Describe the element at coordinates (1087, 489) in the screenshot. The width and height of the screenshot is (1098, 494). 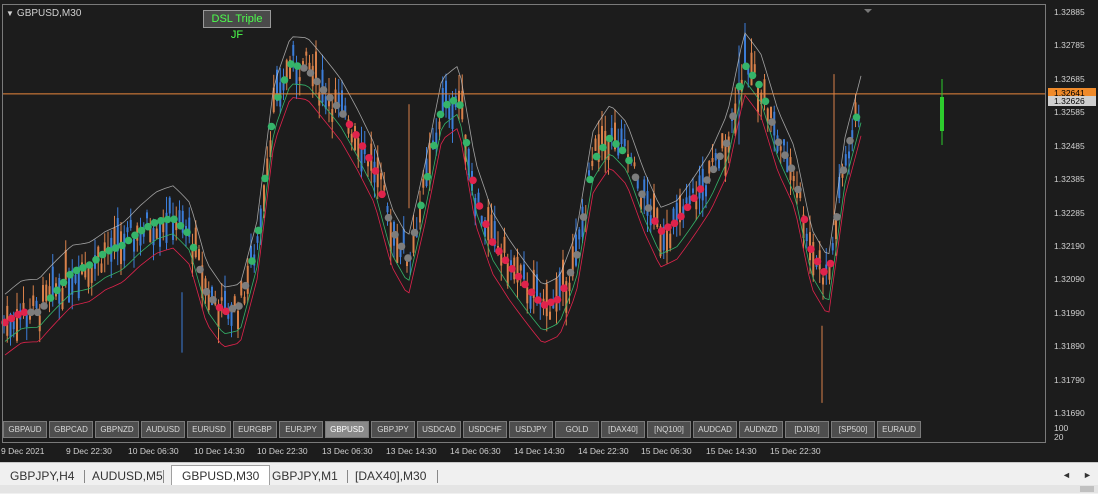
I see `scrollbar-thumb` at that location.